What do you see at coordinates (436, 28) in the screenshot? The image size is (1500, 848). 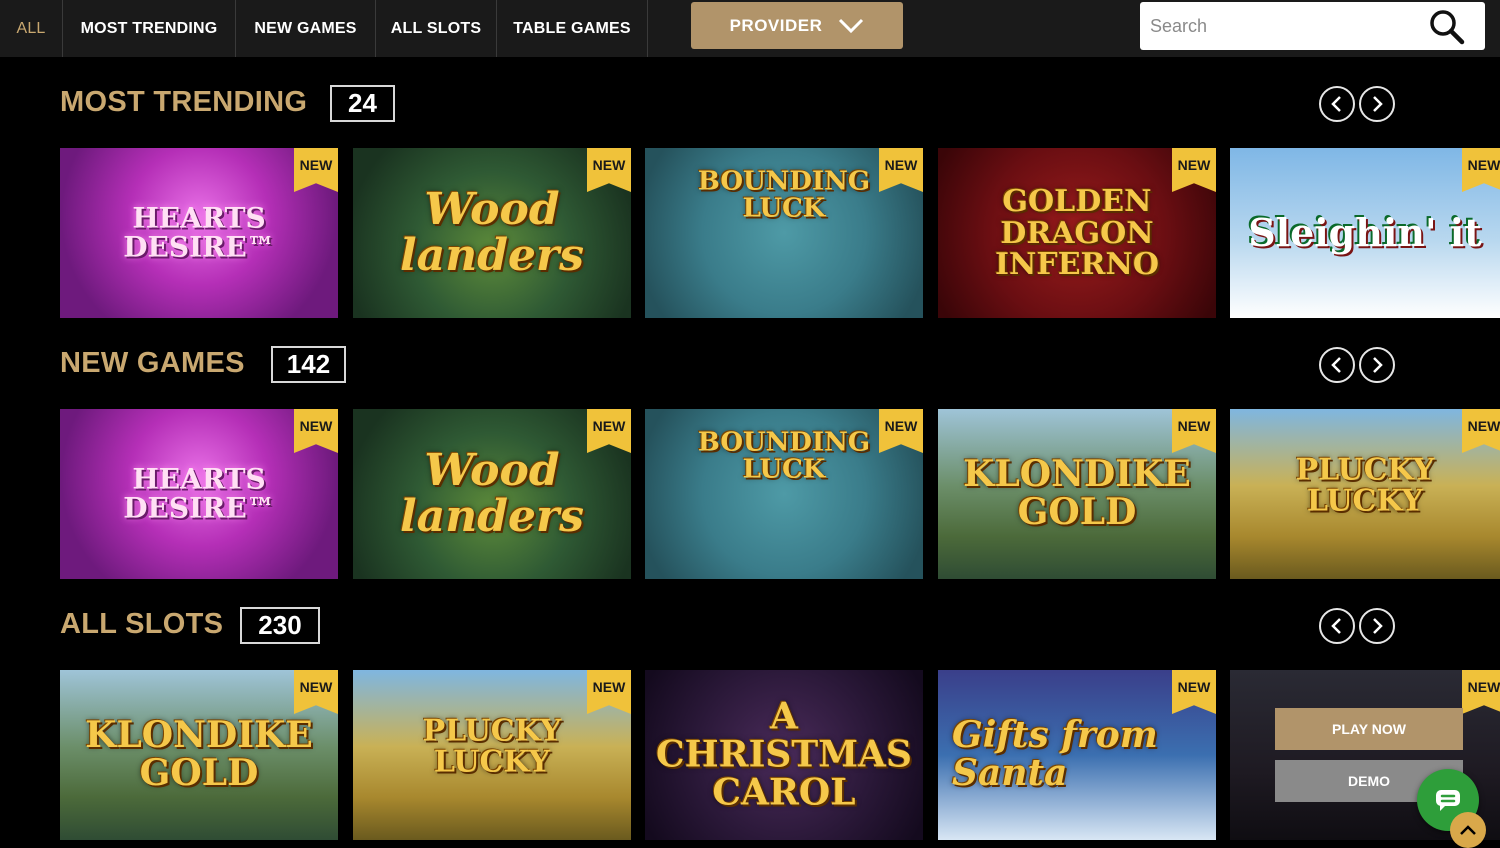 I see `tab-all-slots: ALL SLOTS` at bounding box center [436, 28].